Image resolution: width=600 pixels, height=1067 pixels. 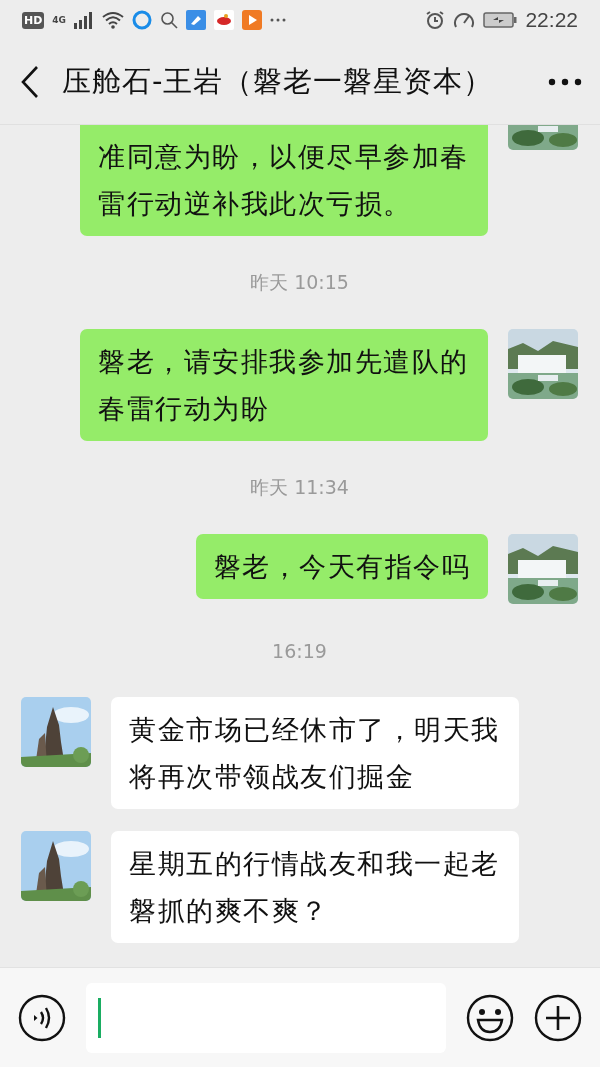 What do you see at coordinates (252, 20) in the screenshot?
I see `video-app-icon` at bounding box center [252, 20].